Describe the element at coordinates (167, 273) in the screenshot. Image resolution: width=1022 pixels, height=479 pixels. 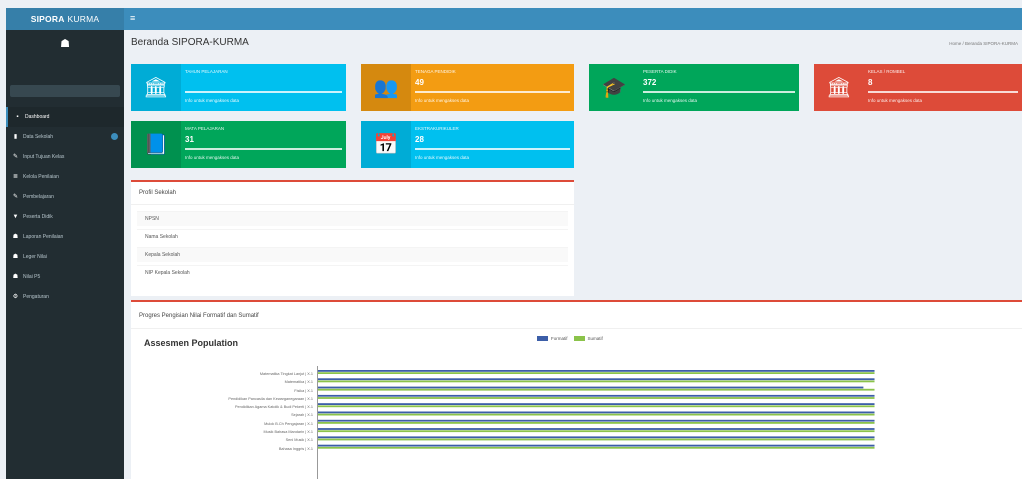
I see `profile-row-label: NIP Kepala Sekolah` at that location.